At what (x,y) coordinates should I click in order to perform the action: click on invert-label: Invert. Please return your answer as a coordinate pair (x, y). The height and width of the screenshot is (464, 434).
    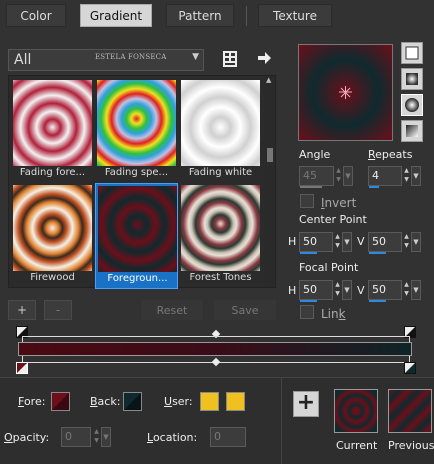
    Looking at the image, I should click on (339, 203).